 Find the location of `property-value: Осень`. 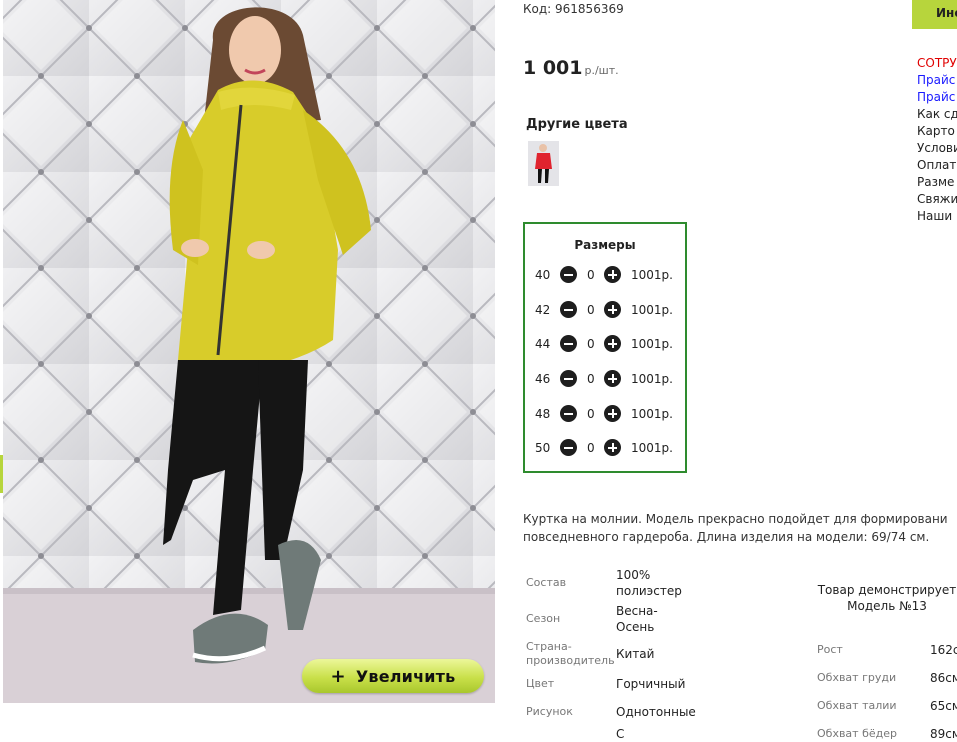

property-value: Осень is located at coordinates (635, 627).